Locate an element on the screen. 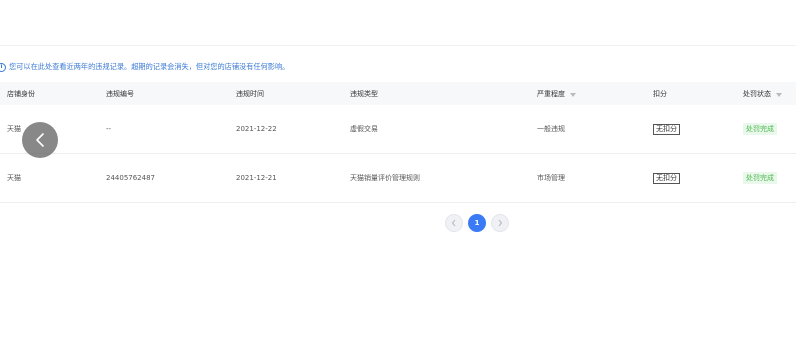  cell-severity: 一般违规 is located at coordinates (551, 129).